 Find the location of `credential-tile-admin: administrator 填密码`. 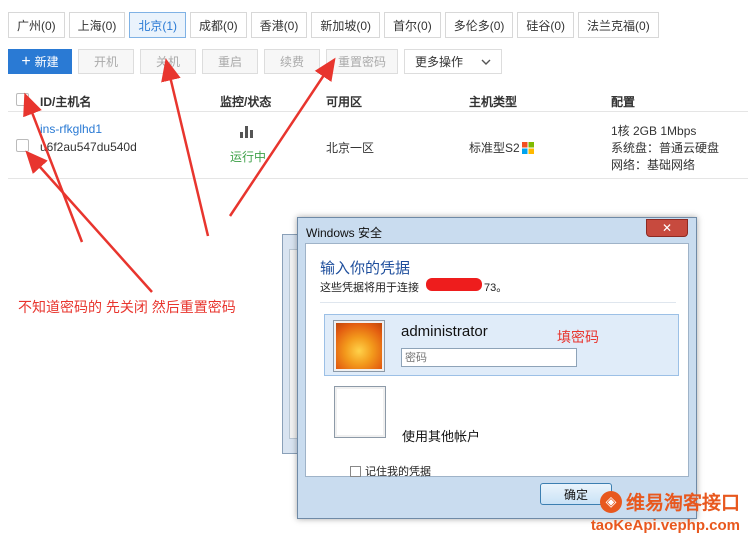

credential-tile-admin: administrator 填密码 is located at coordinates (501, 345).